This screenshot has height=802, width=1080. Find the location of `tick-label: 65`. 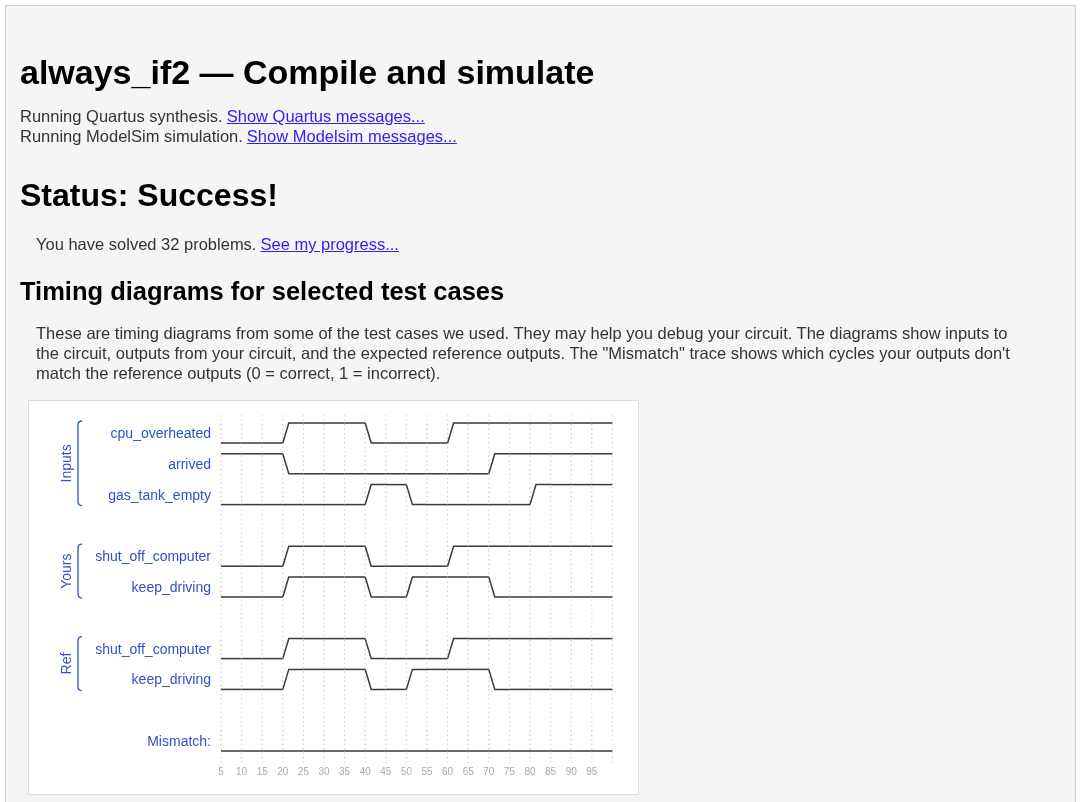

tick-label: 65 is located at coordinates (468, 771).